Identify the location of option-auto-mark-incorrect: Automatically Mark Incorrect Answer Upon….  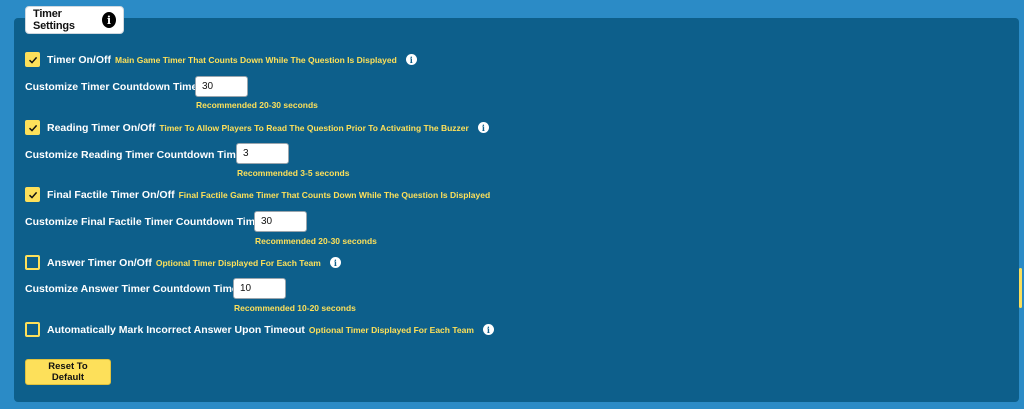
(259, 329).